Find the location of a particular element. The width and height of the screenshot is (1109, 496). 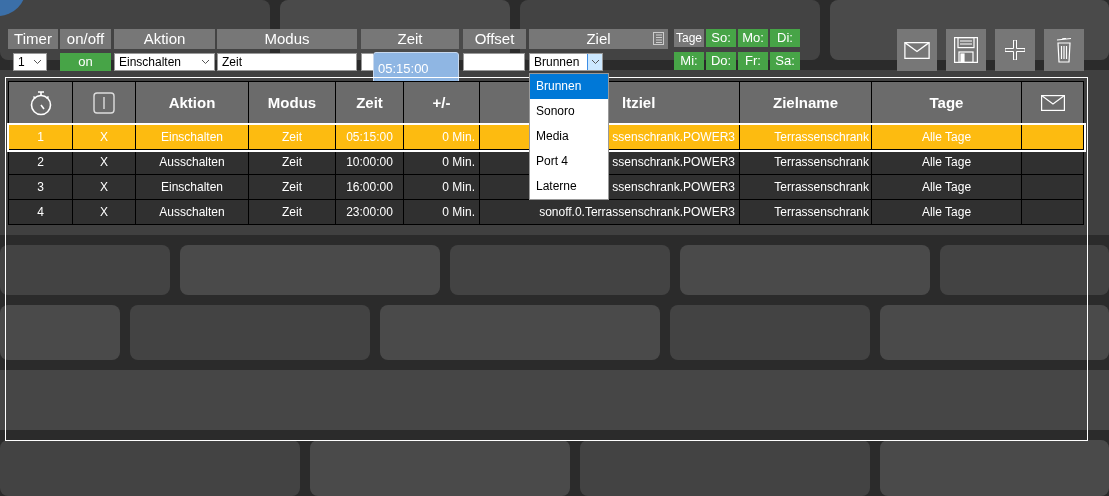

stopwatch-icon is located at coordinates (40, 103).